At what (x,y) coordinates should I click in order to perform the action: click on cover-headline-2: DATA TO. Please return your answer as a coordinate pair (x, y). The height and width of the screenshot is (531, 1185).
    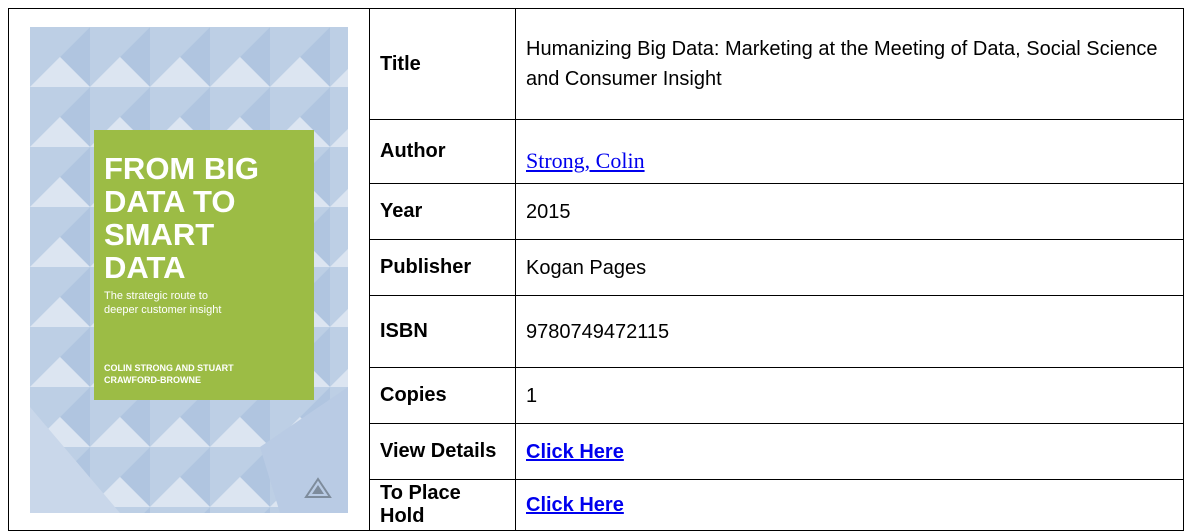
    Looking at the image, I should click on (169, 201).